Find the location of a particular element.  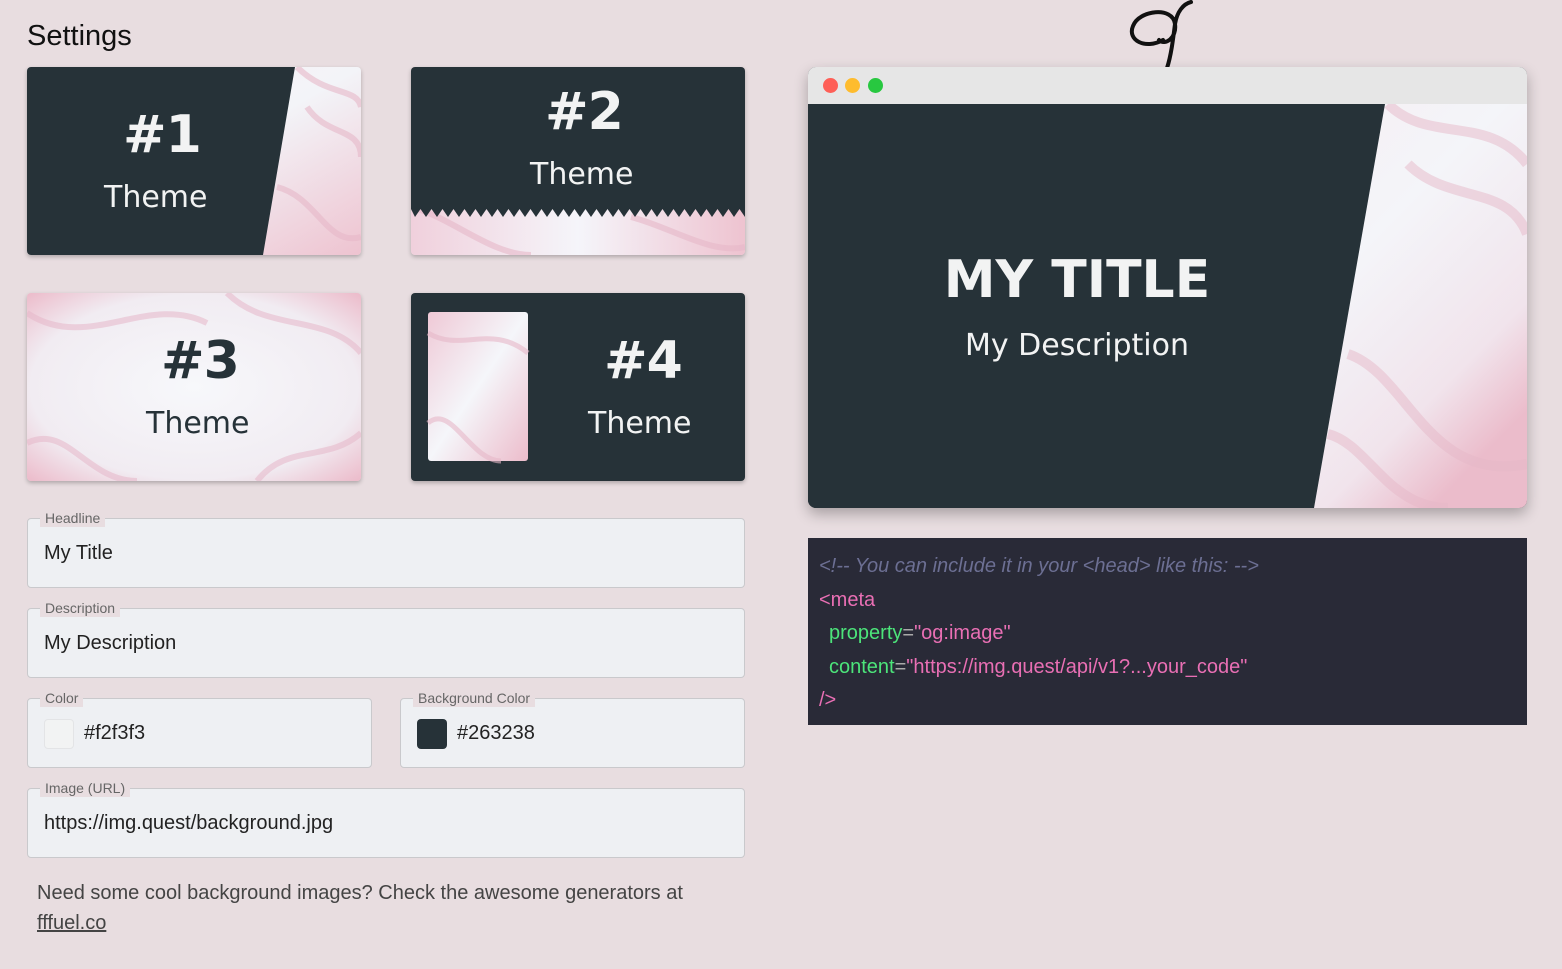

background-color-swatch is located at coordinates (432, 734).